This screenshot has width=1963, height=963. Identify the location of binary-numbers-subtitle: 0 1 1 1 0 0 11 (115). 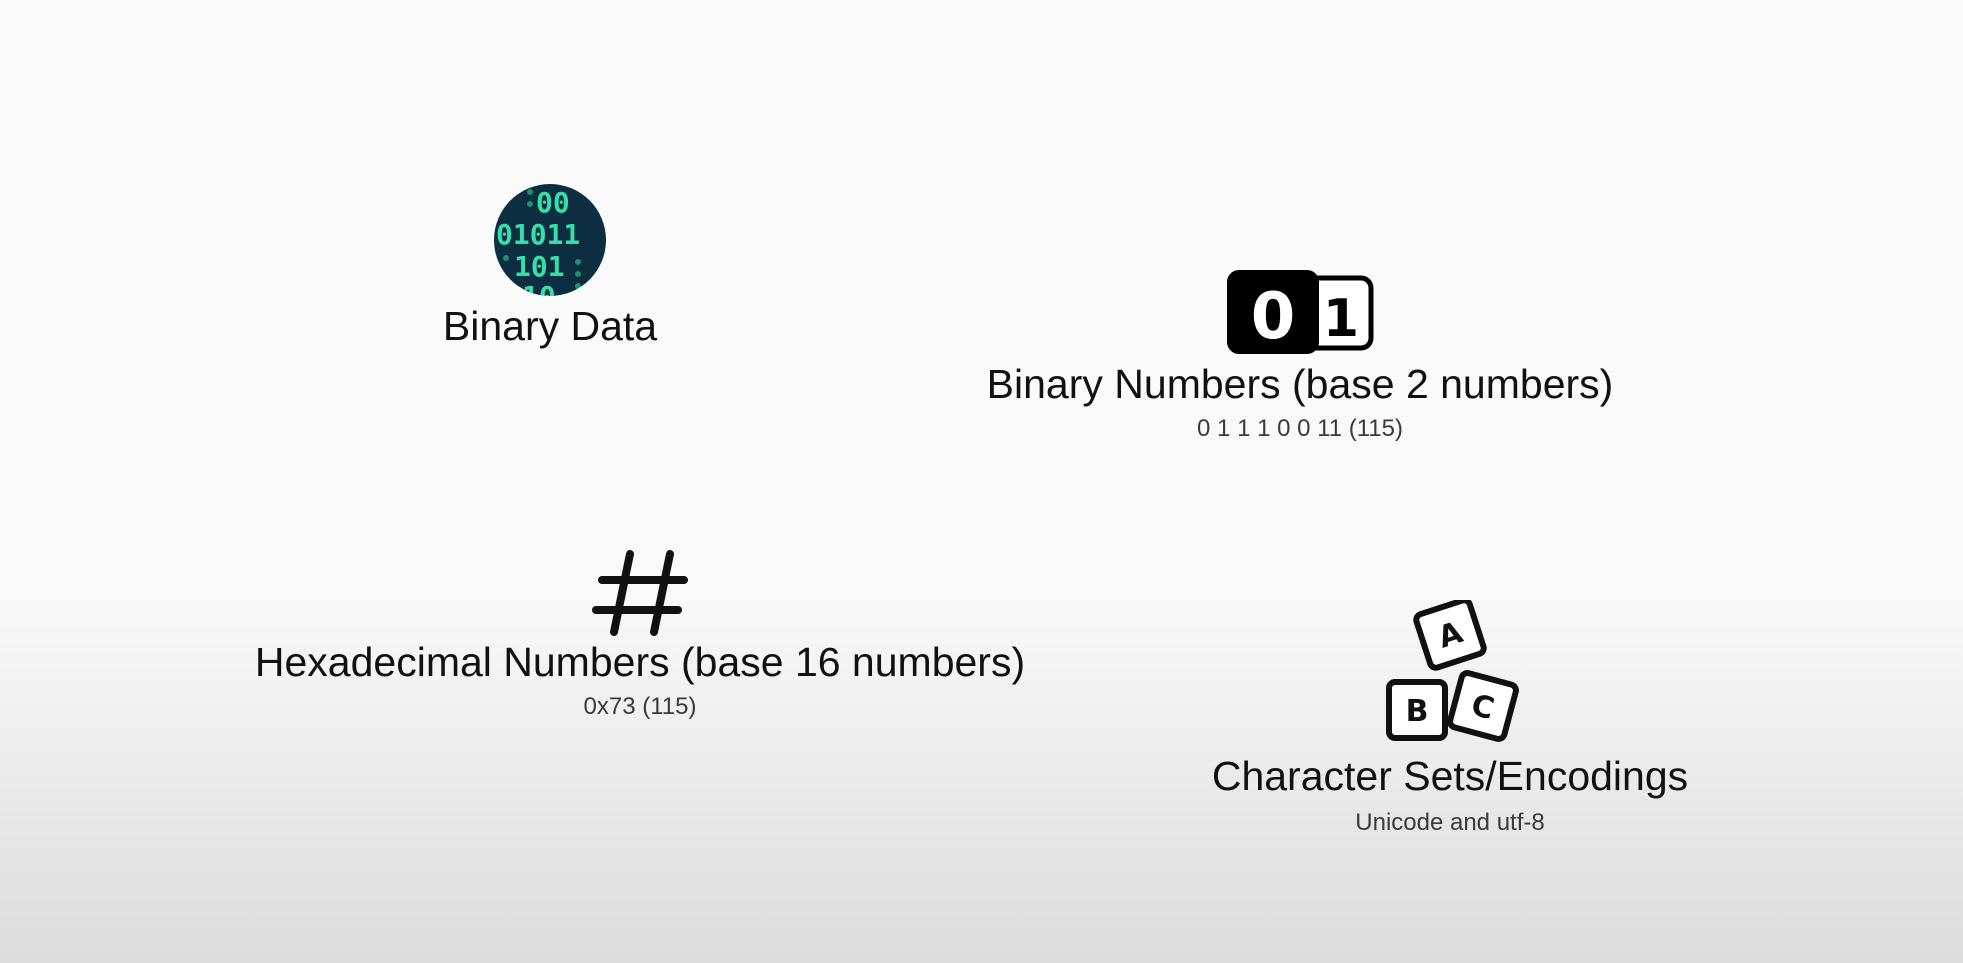
(1300, 428).